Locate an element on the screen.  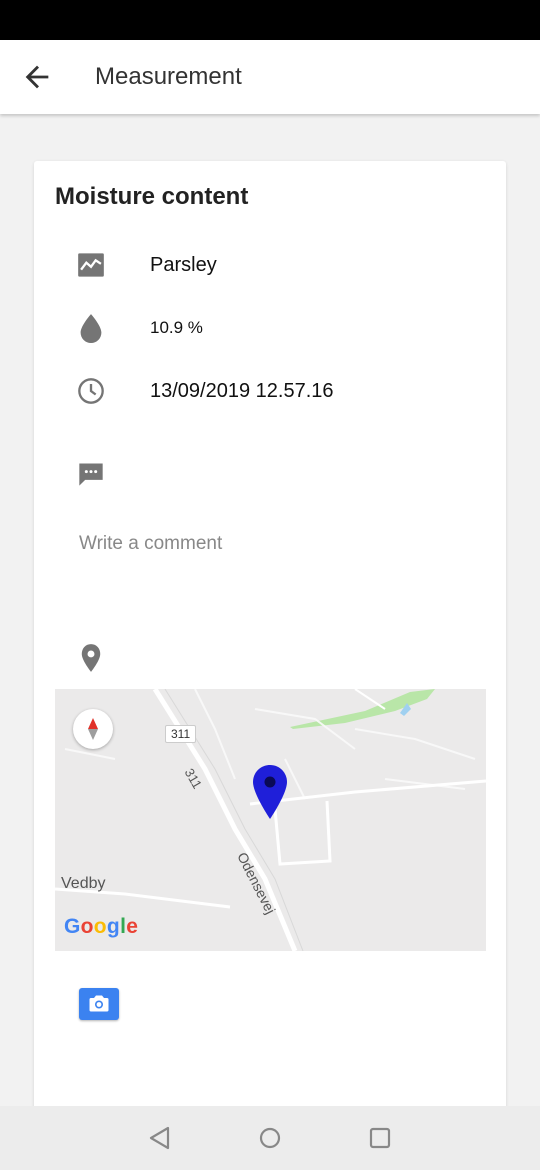
road-number-badge: 311 is located at coordinates (181, 734).